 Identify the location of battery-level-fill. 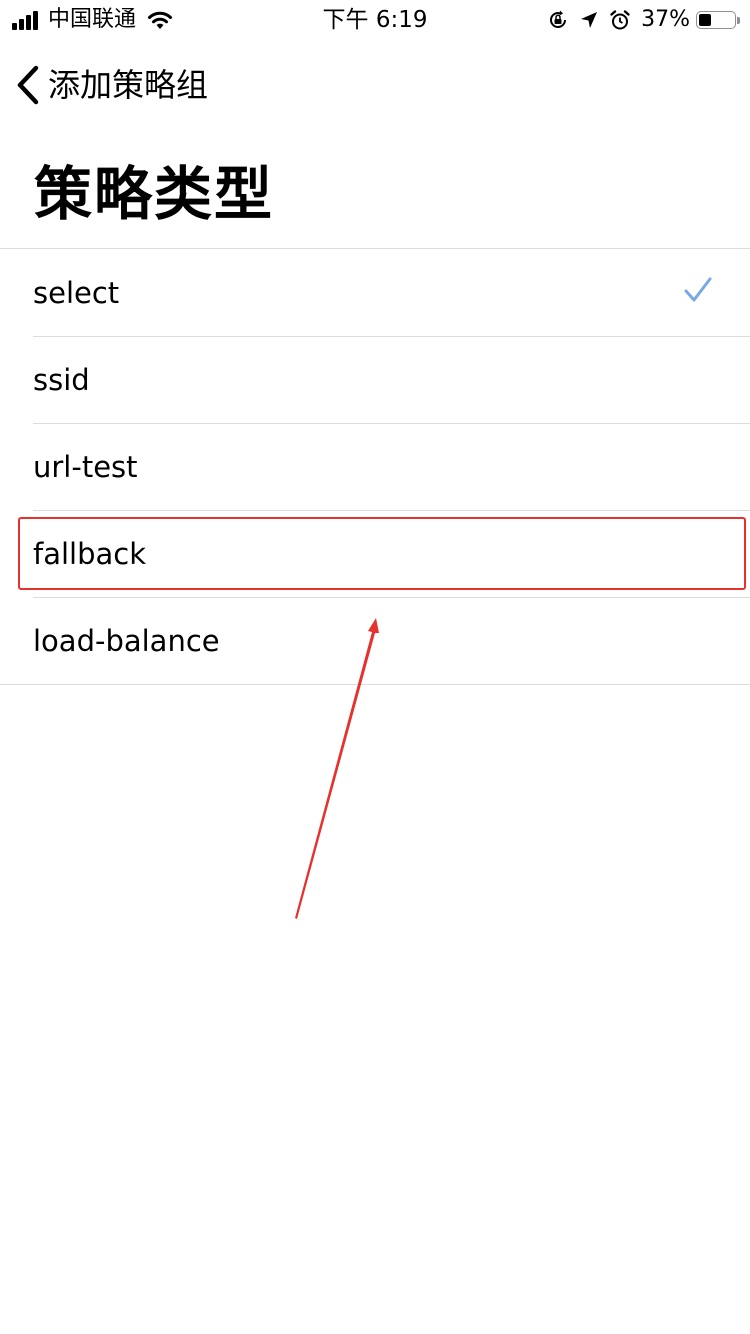
(705, 20).